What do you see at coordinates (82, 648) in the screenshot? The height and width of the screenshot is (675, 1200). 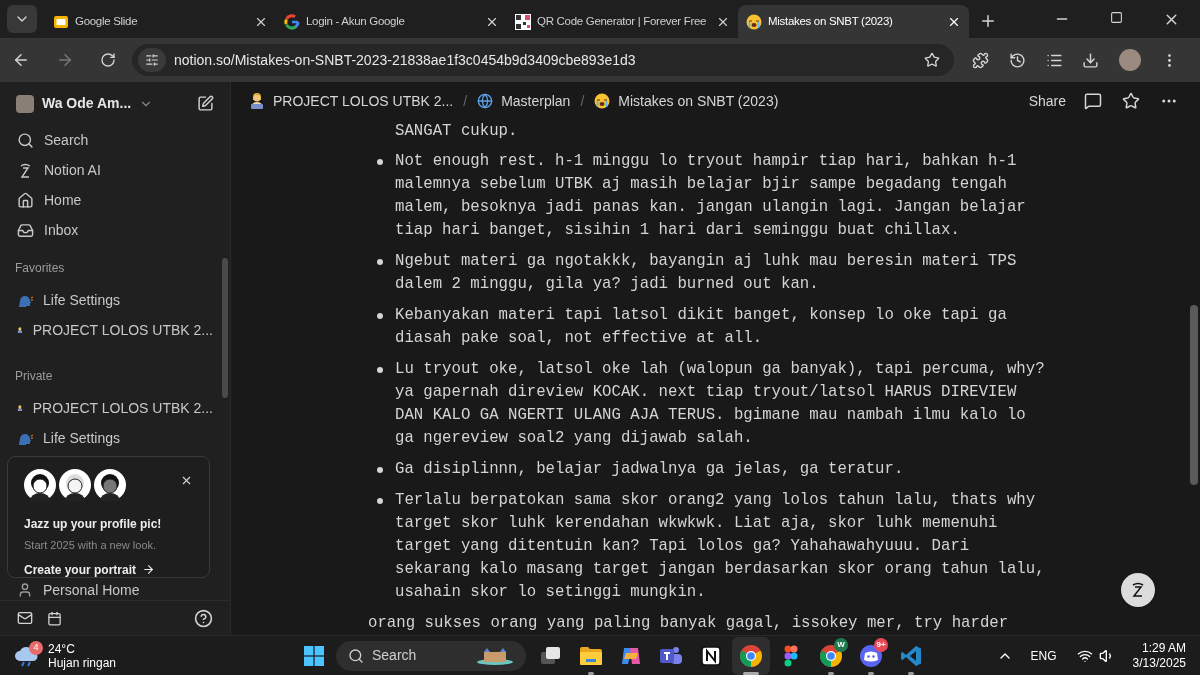 I see `weather-temperature: 24°C` at bounding box center [82, 648].